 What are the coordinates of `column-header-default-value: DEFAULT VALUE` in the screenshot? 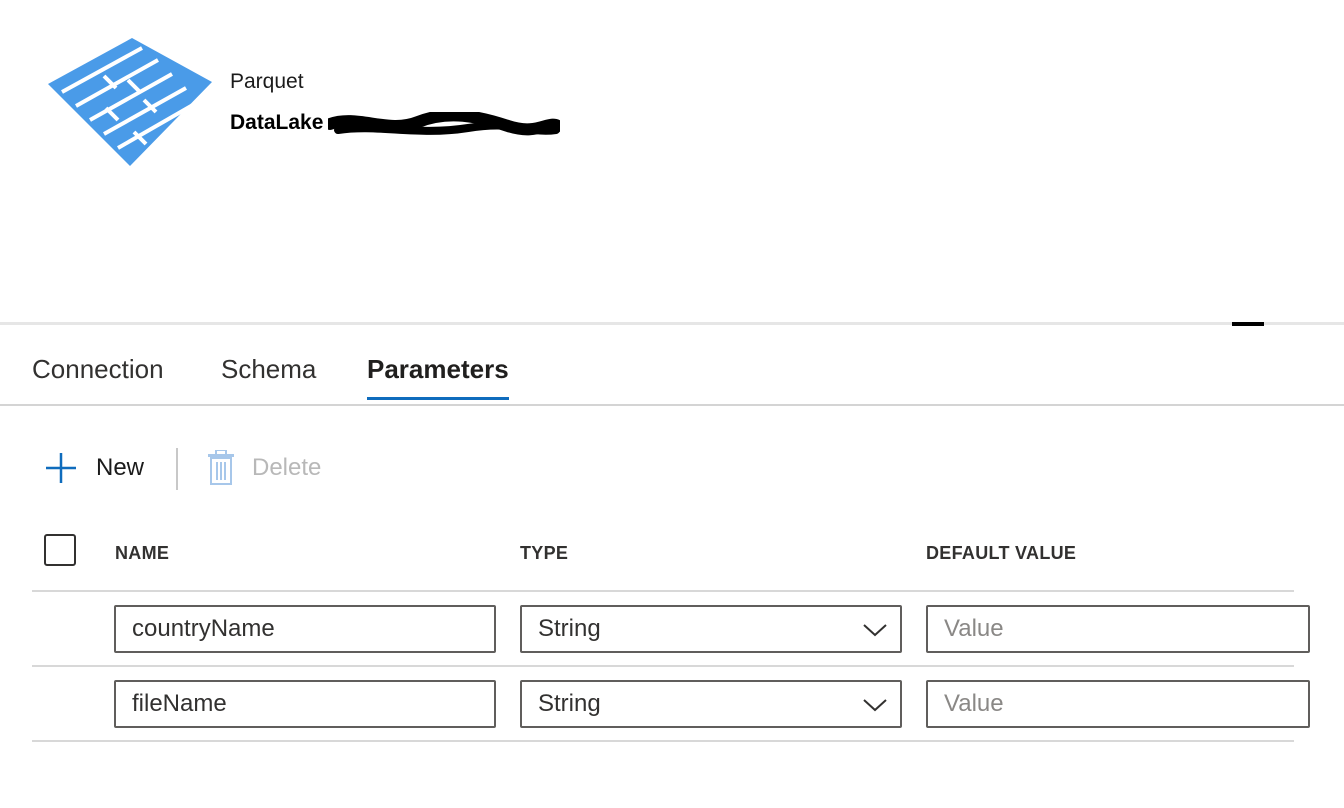 It's located at (1001, 553).